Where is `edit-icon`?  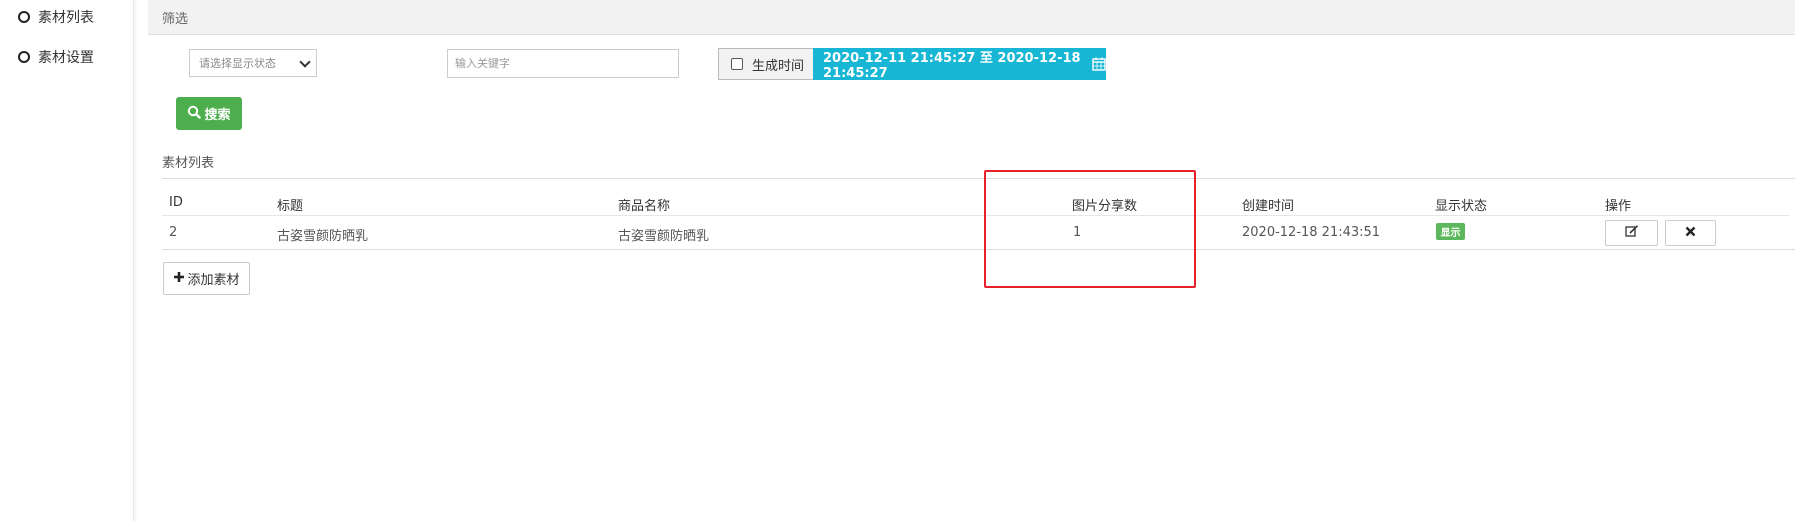
edit-icon is located at coordinates (1631, 233).